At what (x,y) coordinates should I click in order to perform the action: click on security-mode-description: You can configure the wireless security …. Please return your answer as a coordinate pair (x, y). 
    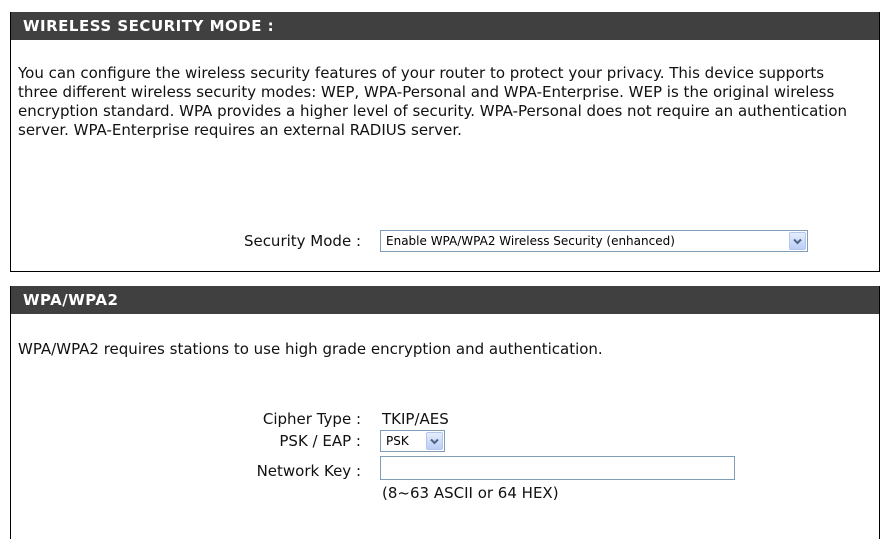
    Looking at the image, I should click on (432, 101).